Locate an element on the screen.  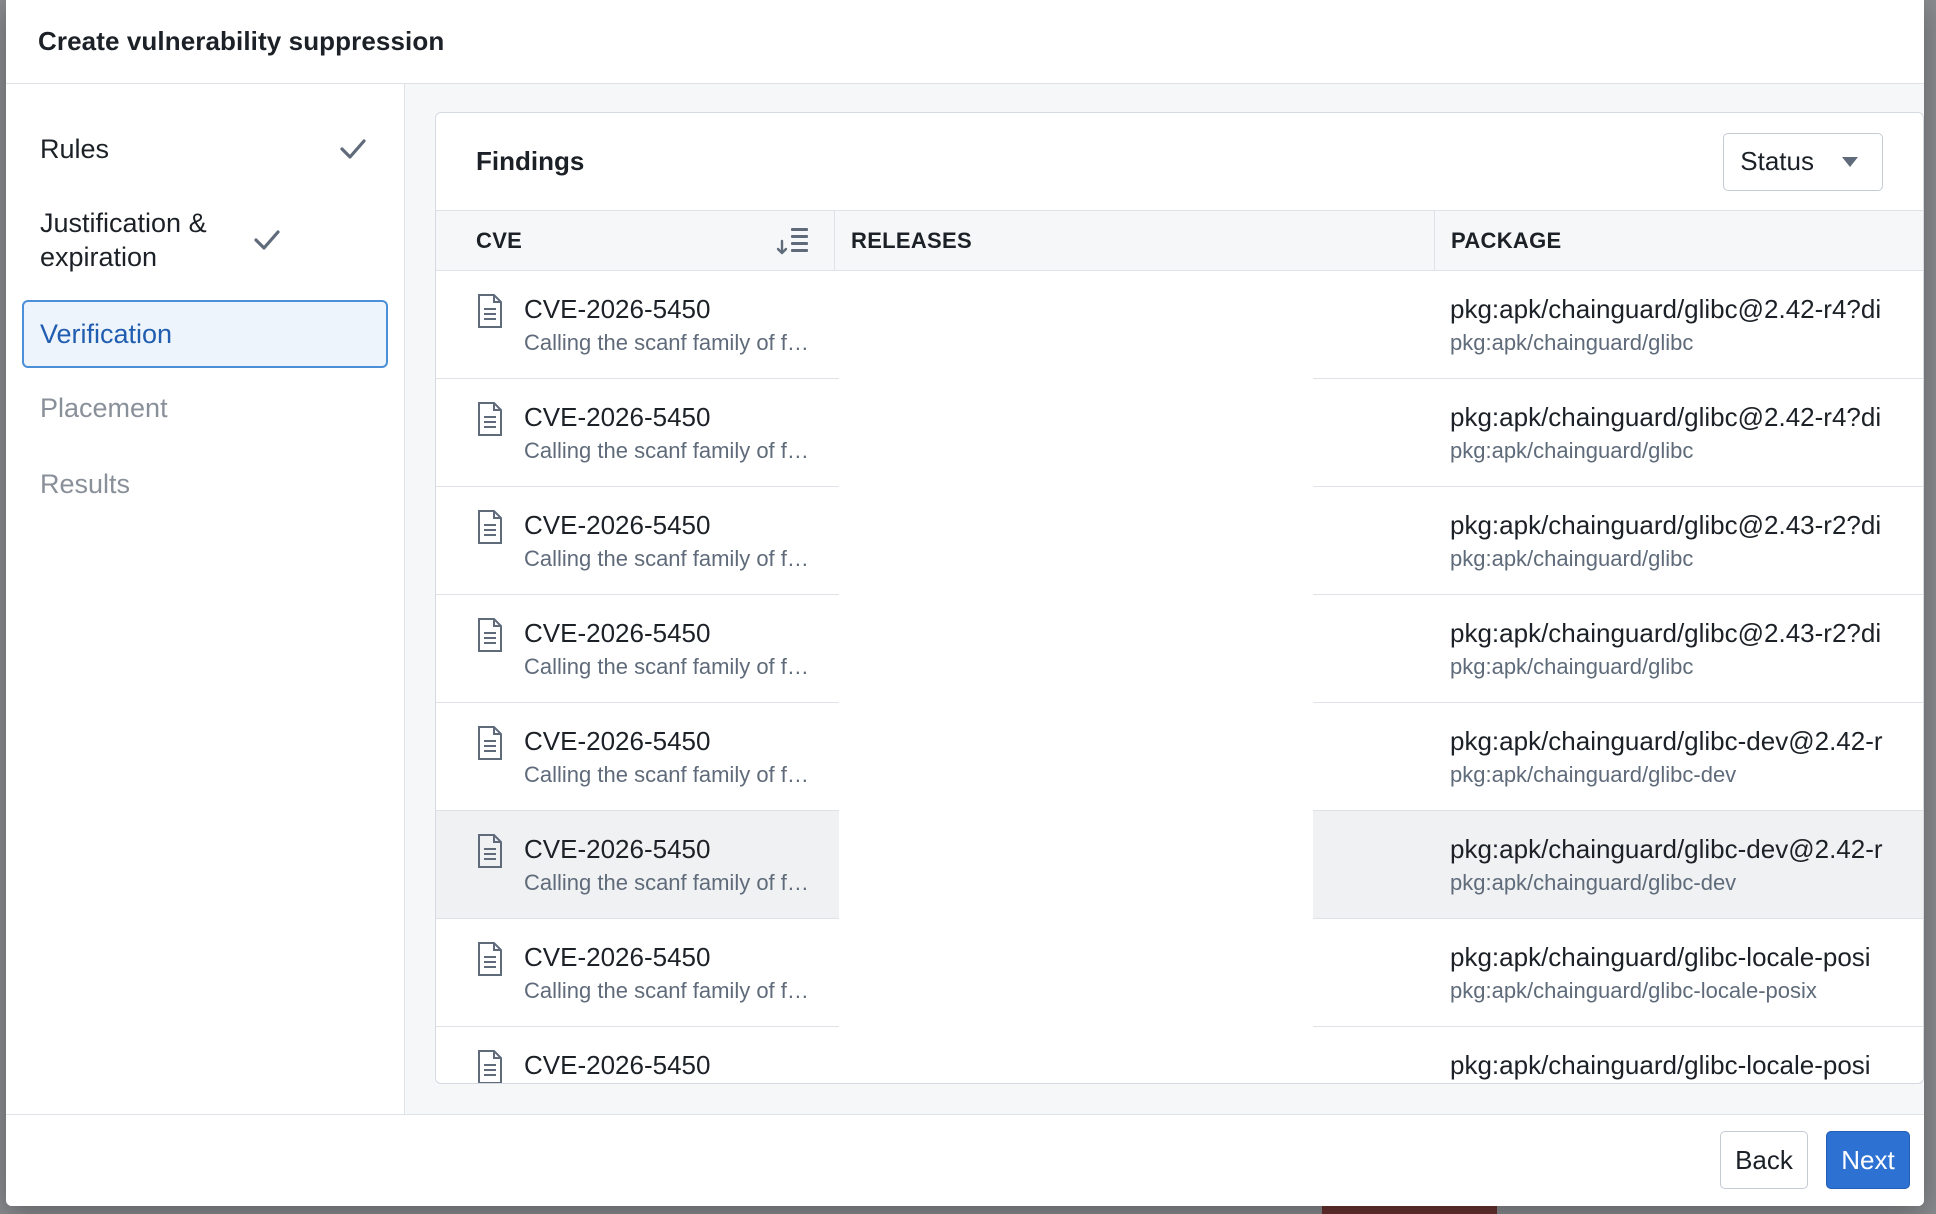
package-purl: pkg:apk/chainguard/glibc-locale-posi is located at coordinates (1660, 957).